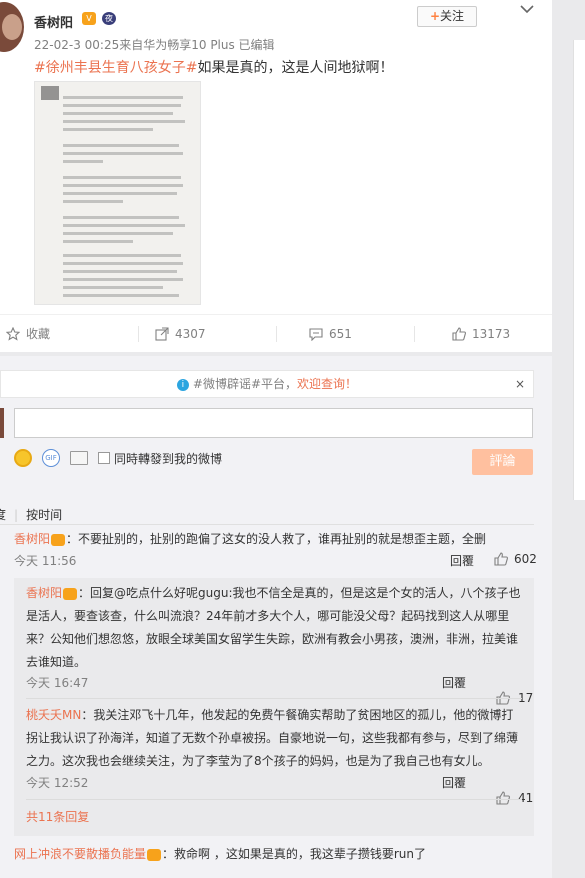 This screenshot has width=585, height=878. I want to click on post-image, so click(117, 193).